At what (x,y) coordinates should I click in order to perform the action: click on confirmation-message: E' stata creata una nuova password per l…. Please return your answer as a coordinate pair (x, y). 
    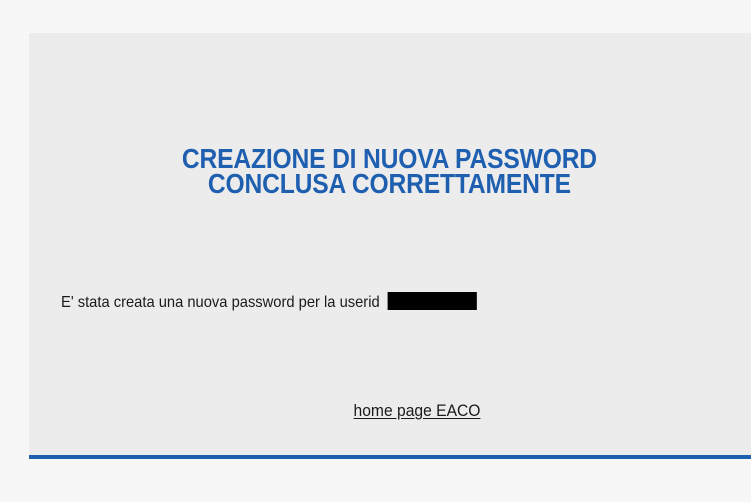
    Looking at the image, I should click on (269, 302).